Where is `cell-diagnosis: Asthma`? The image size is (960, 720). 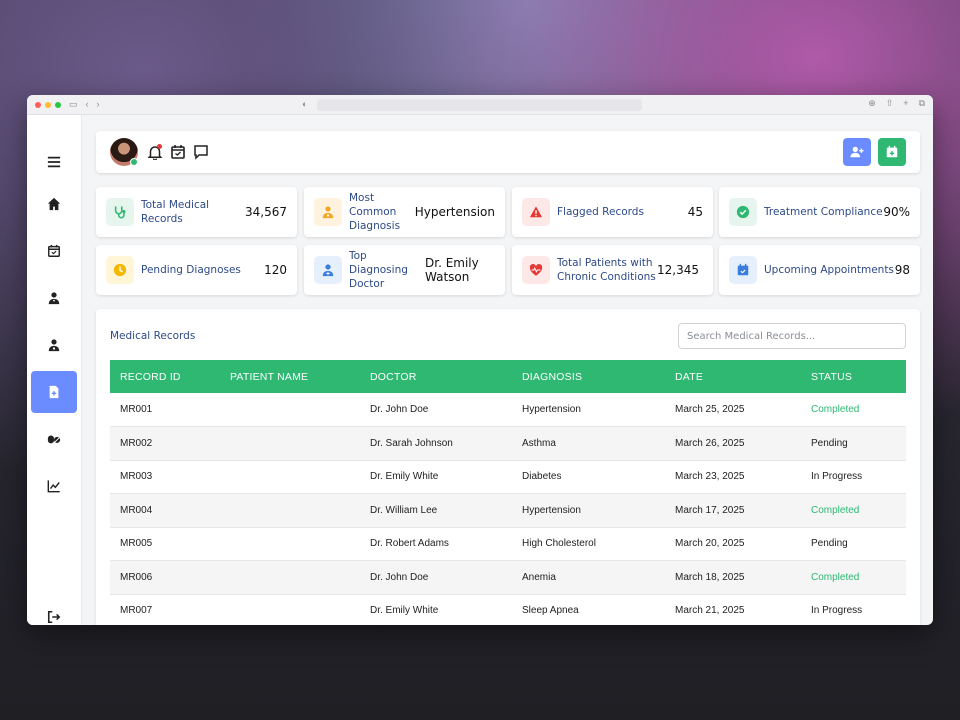 cell-diagnosis: Asthma is located at coordinates (588, 443).